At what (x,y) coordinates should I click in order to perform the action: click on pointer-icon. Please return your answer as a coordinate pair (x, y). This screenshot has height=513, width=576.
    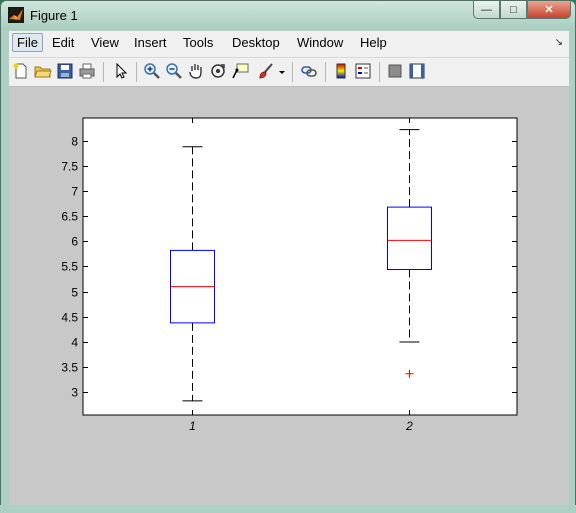
    Looking at the image, I should click on (121, 71).